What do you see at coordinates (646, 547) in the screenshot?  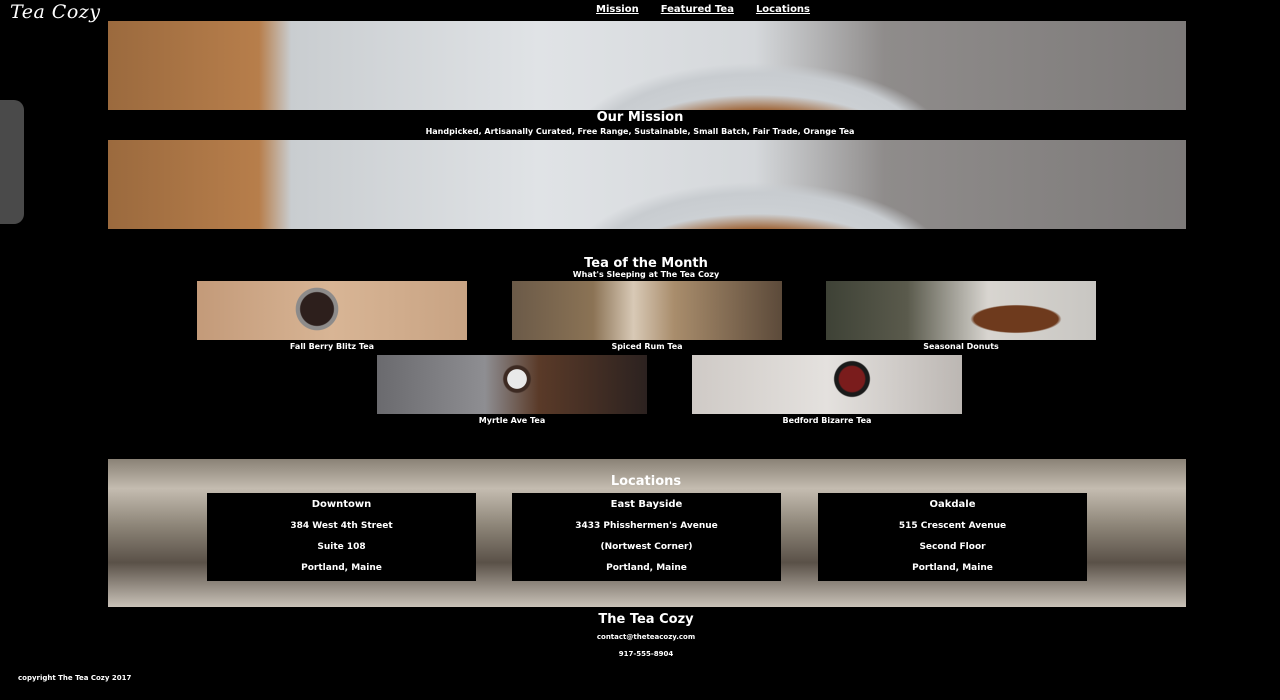 I see `location-address-line: (Nortwest Corner)` at bounding box center [646, 547].